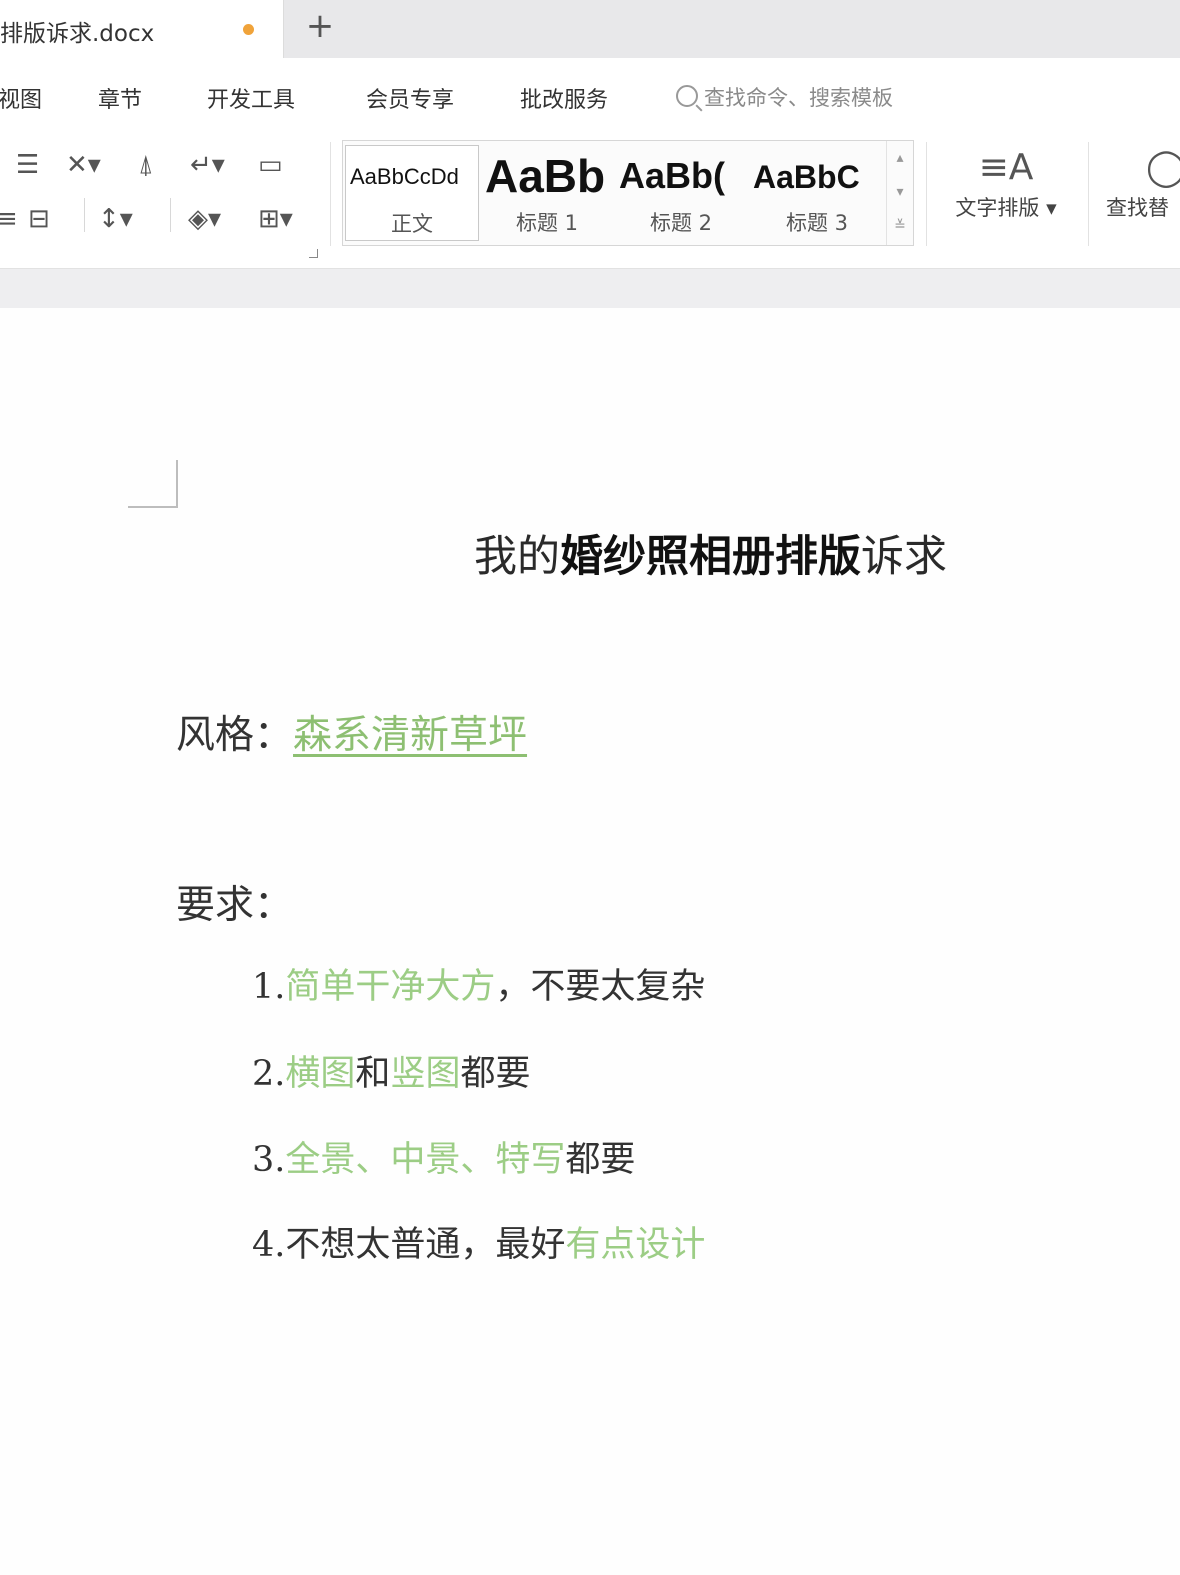 The width and height of the screenshot is (1180, 1575). Describe the element at coordinates (83, 165) in the screenshot. I see `chinese-layout-icon: ✕▾` at that location.